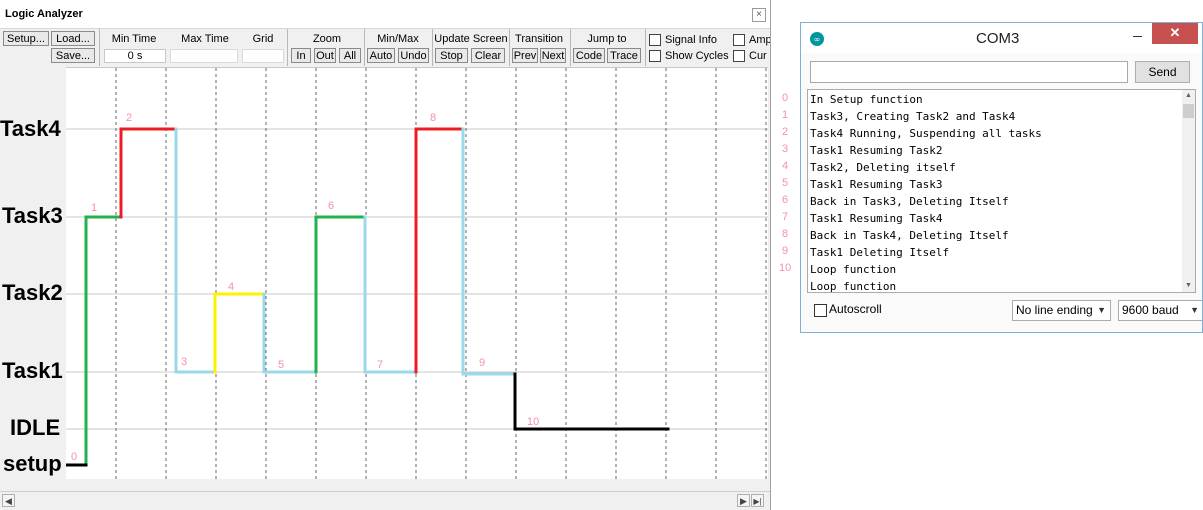 Image resolution: width=1203 pixels, height=510 pixels. Describe the element at coordinates (1001, 311) in the screenshot. I see `serial-status-bar: Autoscroll No line ending ▼ 9600 baud ▼` at that location.